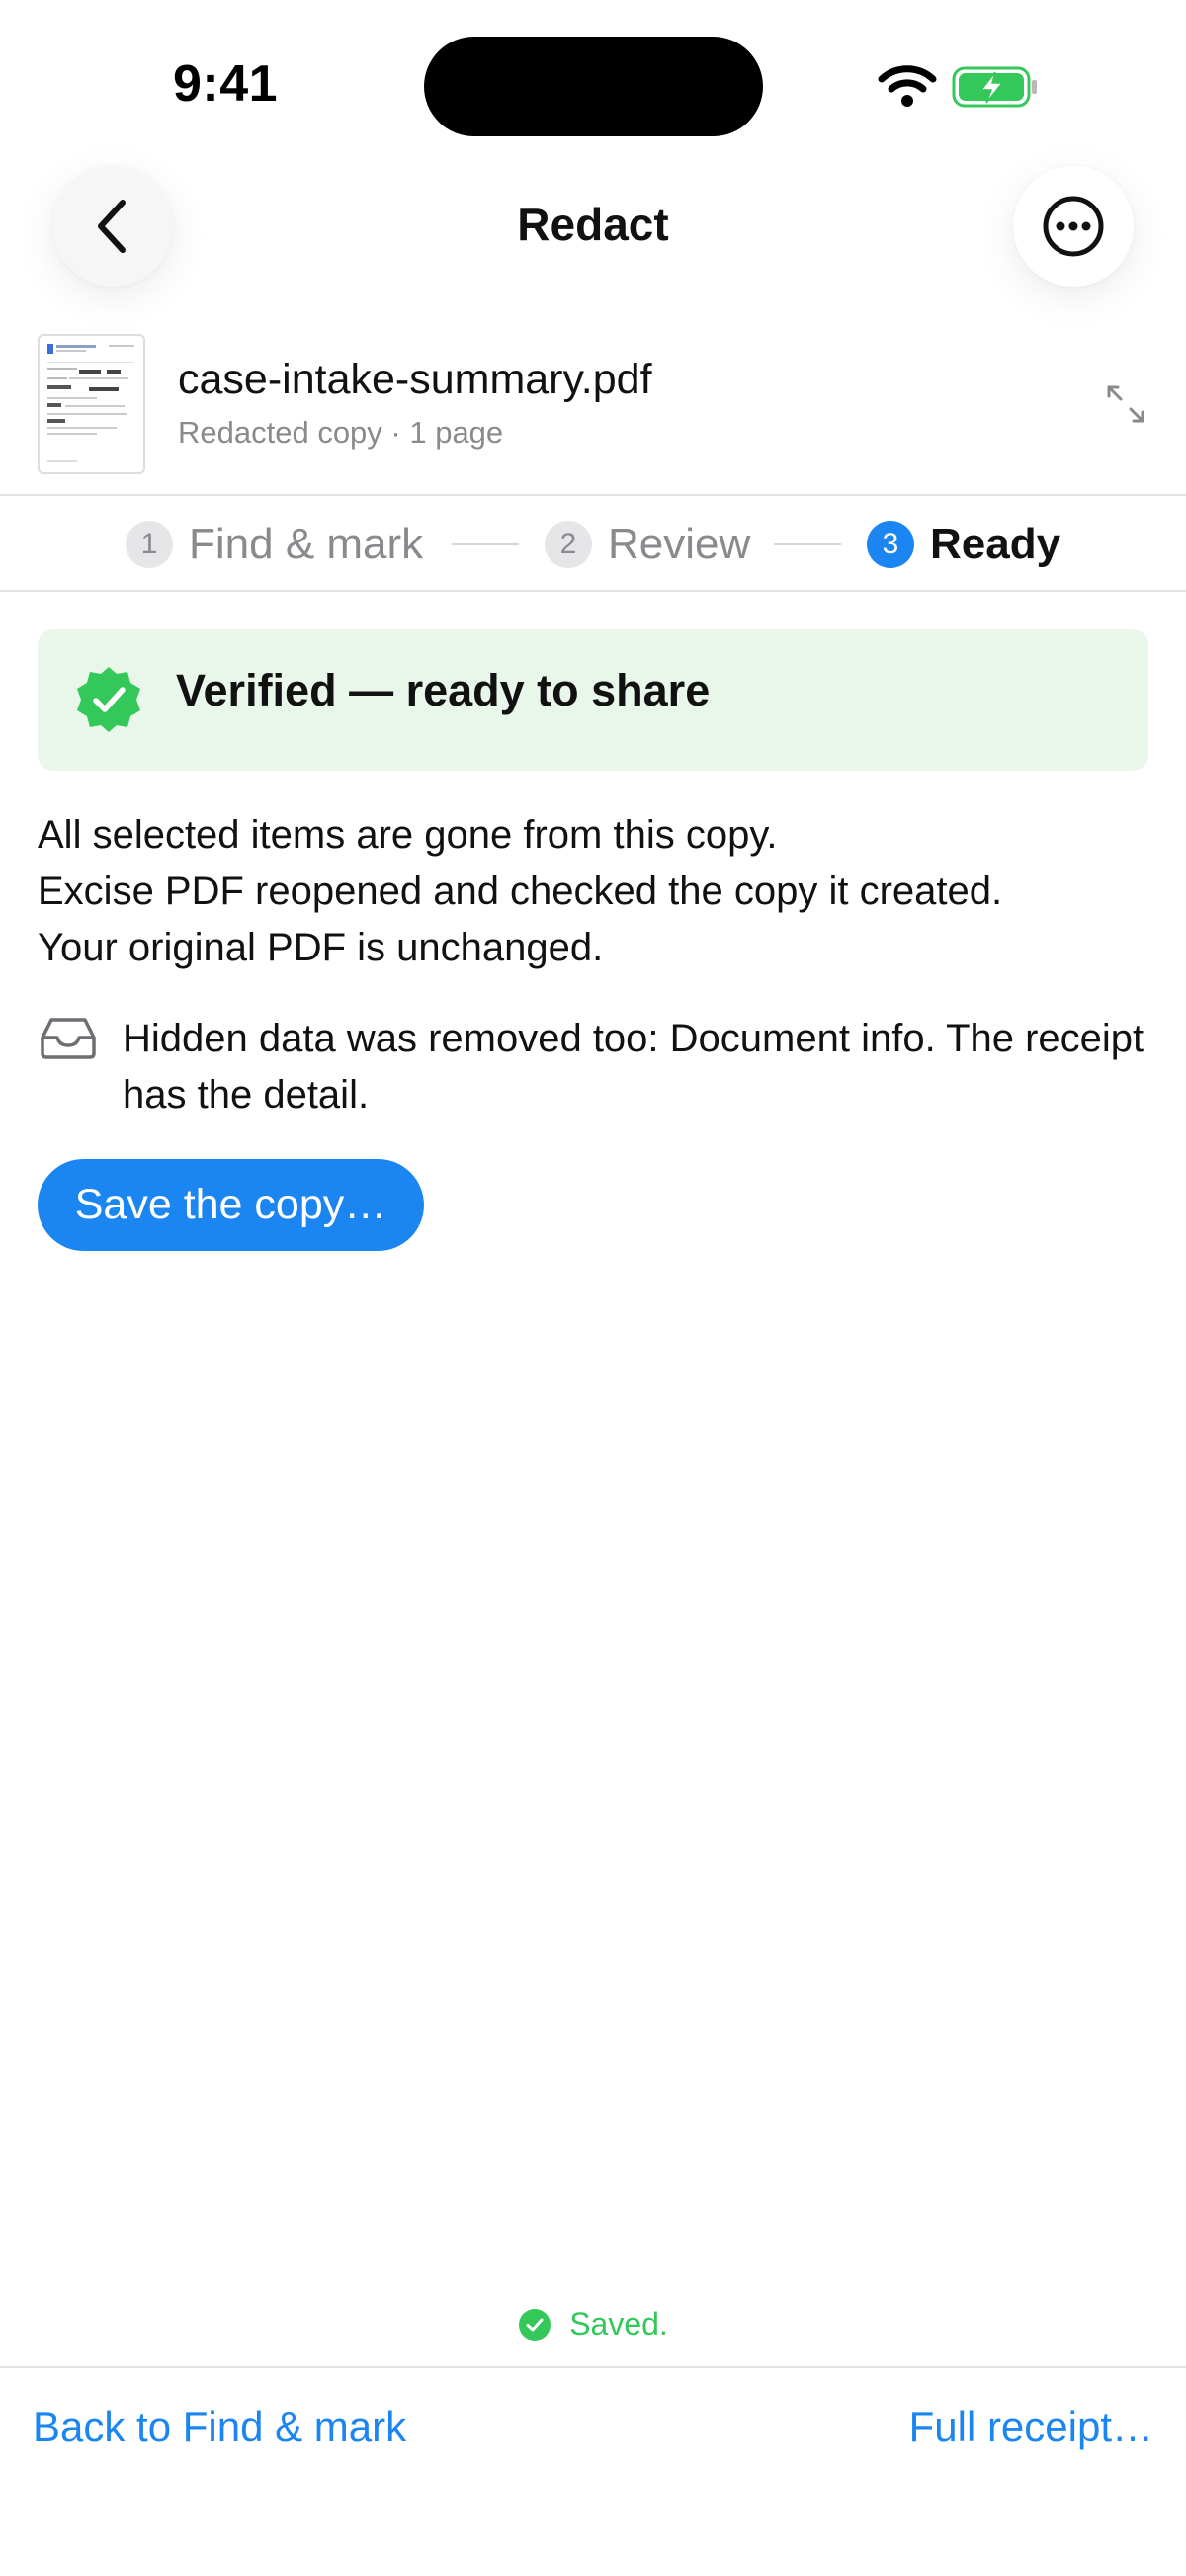 The image size is (1186, 2576). Describe the element at coordinates (149, 544) in the screenshot. I see `step-number: 1` at that location.